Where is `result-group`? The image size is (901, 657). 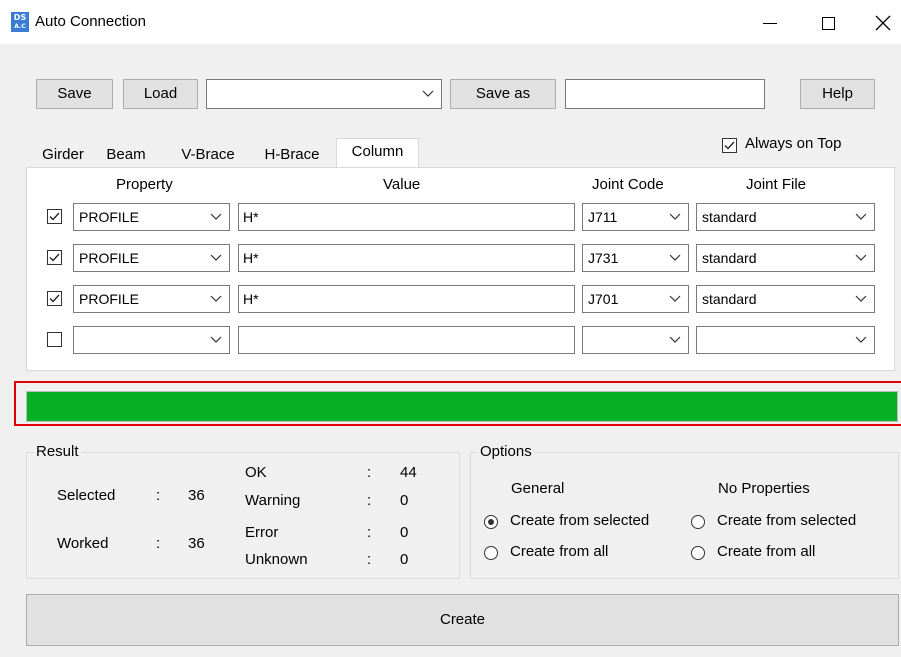
result-group is located at coordinates (243, 515).